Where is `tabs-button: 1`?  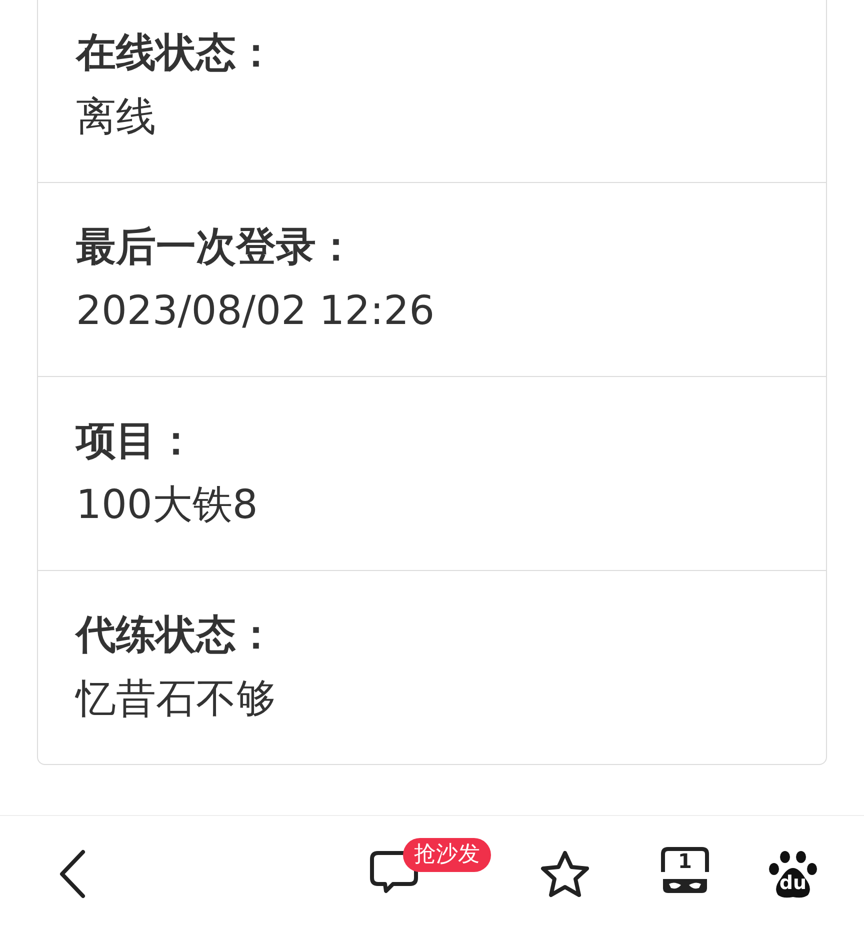
tabs-button: 1 is located at coordinates (685, 874).